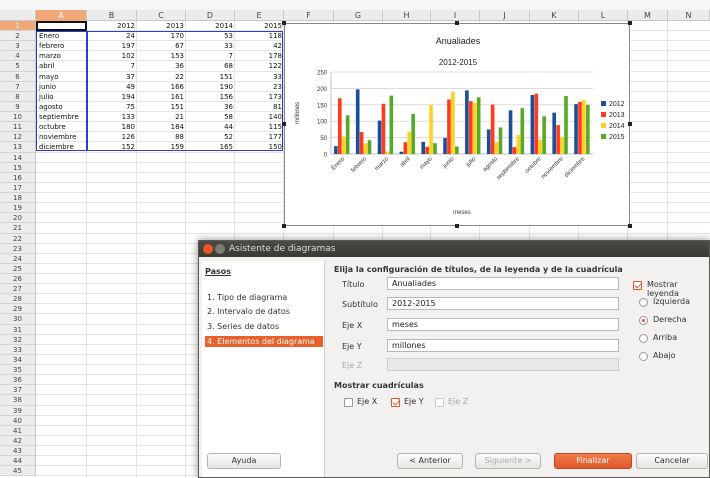 This screenshot has width=710, height=478. What do you see at coordinates (18, 319) in the screenshot?
I see `row-header-30: 30` at bounding box center [18, 319].